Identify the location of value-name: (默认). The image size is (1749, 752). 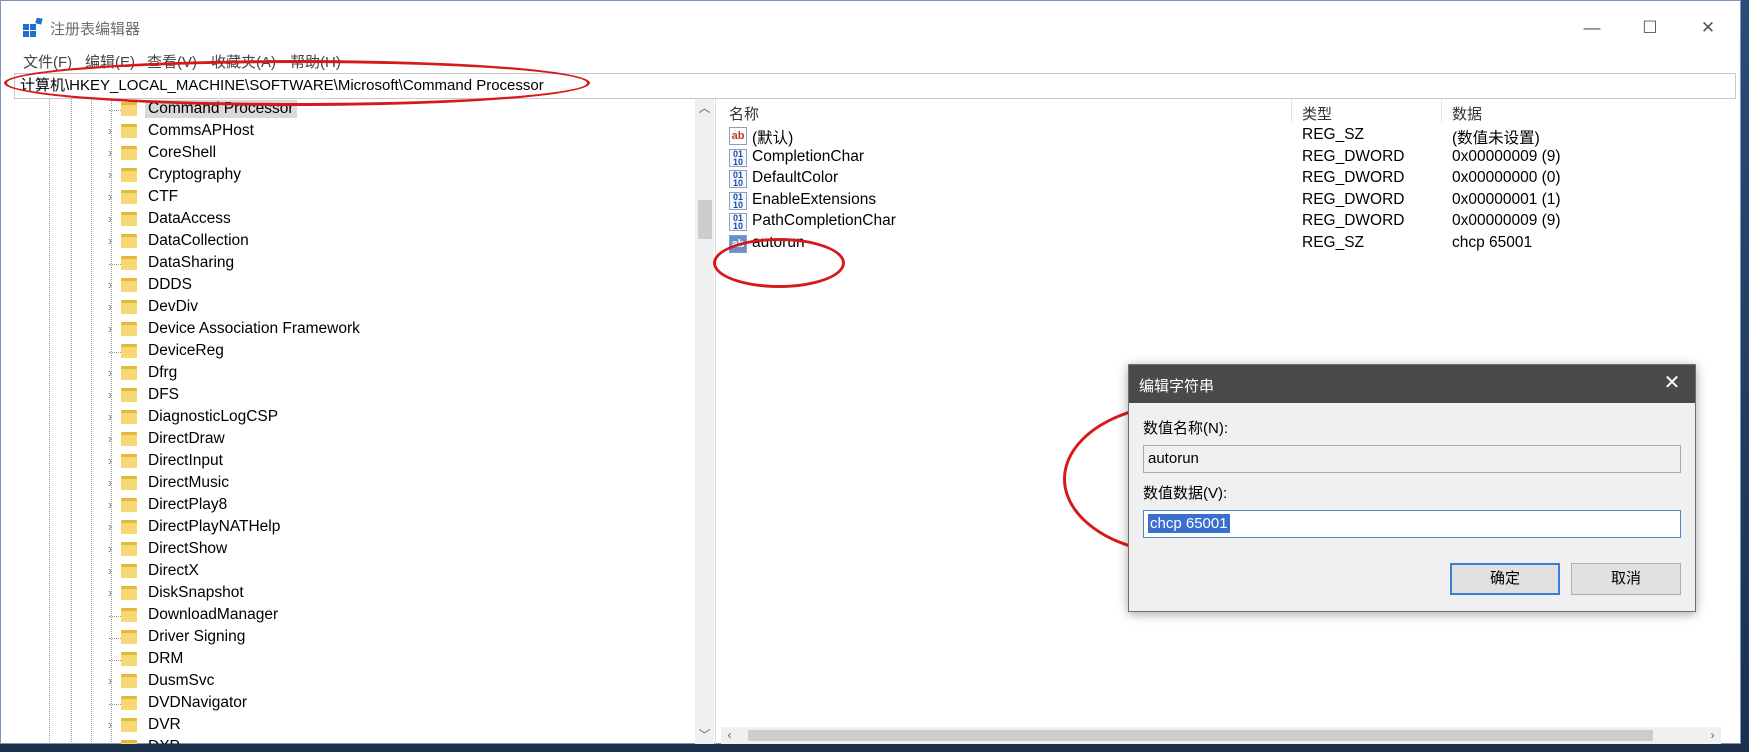
(773, 138).